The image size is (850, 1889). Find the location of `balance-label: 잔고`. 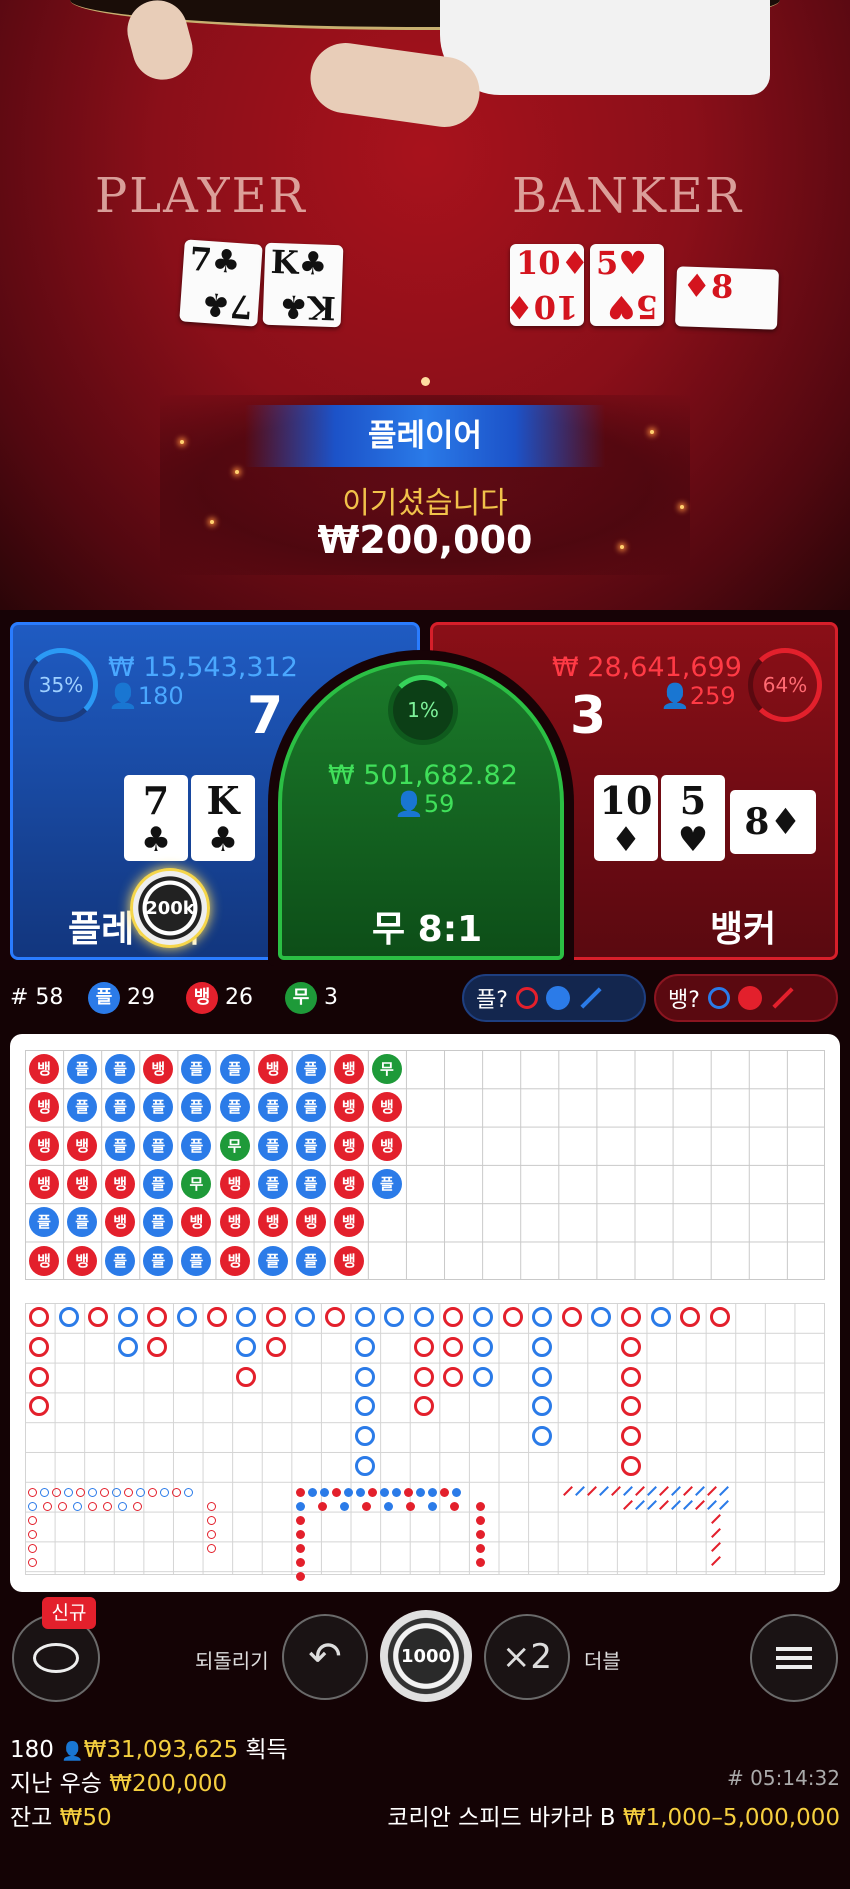

balance-label: 잔고 is located at coordinates (31, 1818).